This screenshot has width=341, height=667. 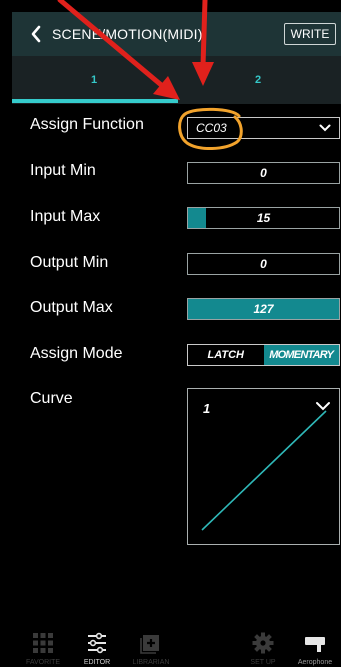 I want to click on nav-aerophone: Aerophone, so click(x=314, y=645).